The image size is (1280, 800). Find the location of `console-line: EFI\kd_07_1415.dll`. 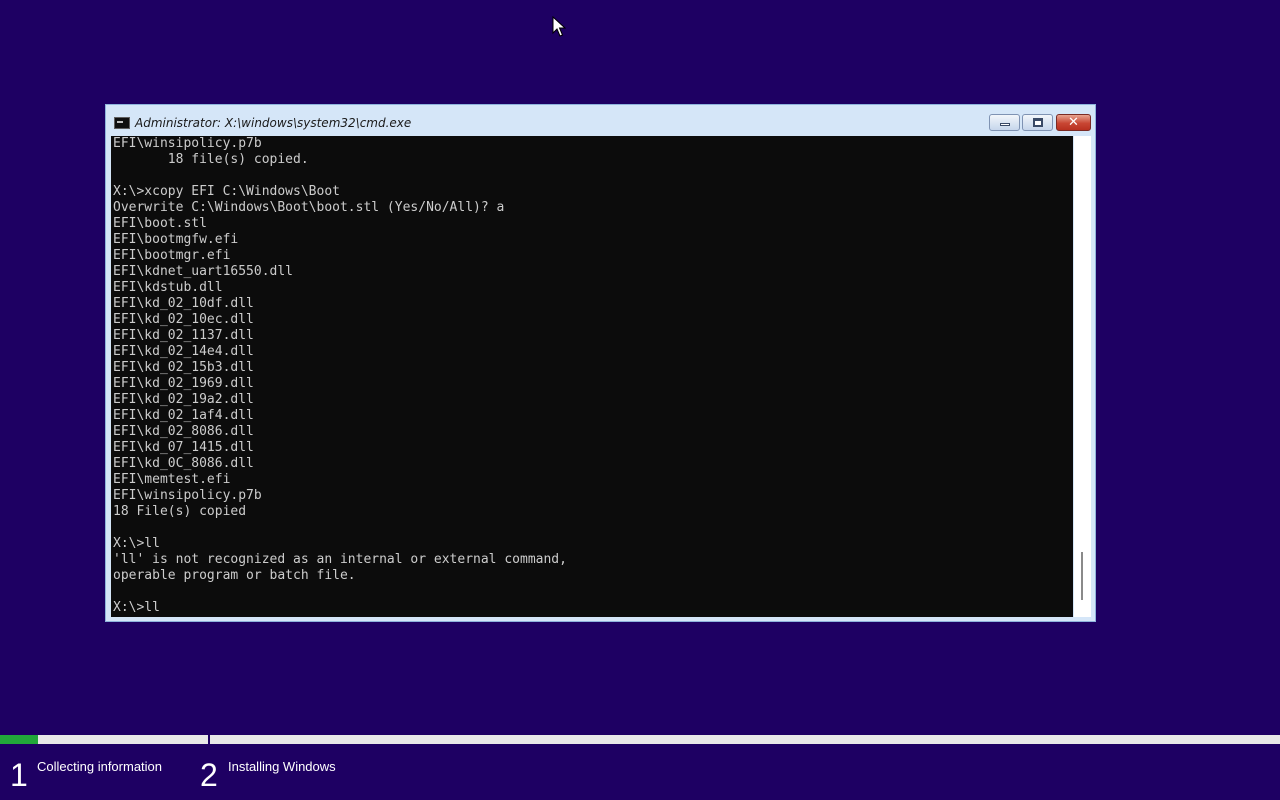

console-line: EFI\kd_07_1415.dll is located at coordinates (183, 447).